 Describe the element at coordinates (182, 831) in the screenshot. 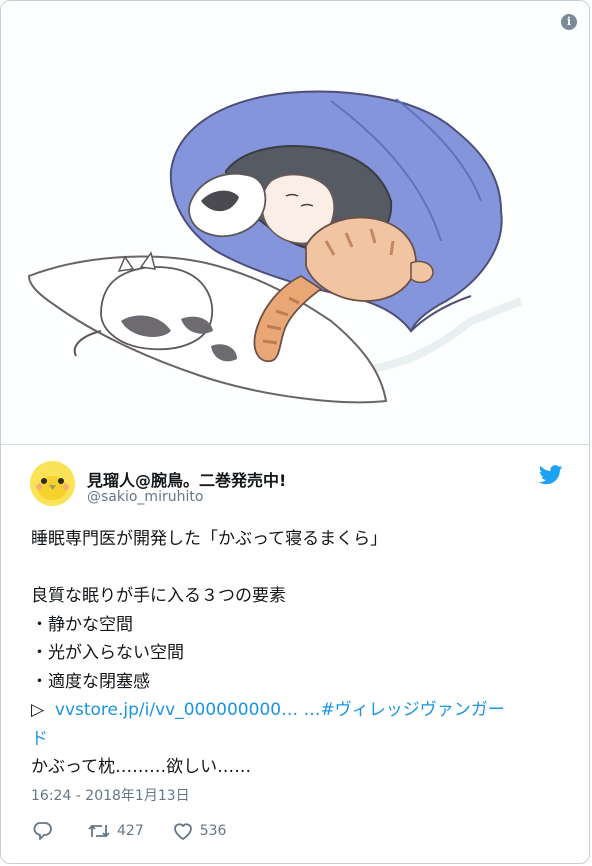

I see `heart-icon` at that location.